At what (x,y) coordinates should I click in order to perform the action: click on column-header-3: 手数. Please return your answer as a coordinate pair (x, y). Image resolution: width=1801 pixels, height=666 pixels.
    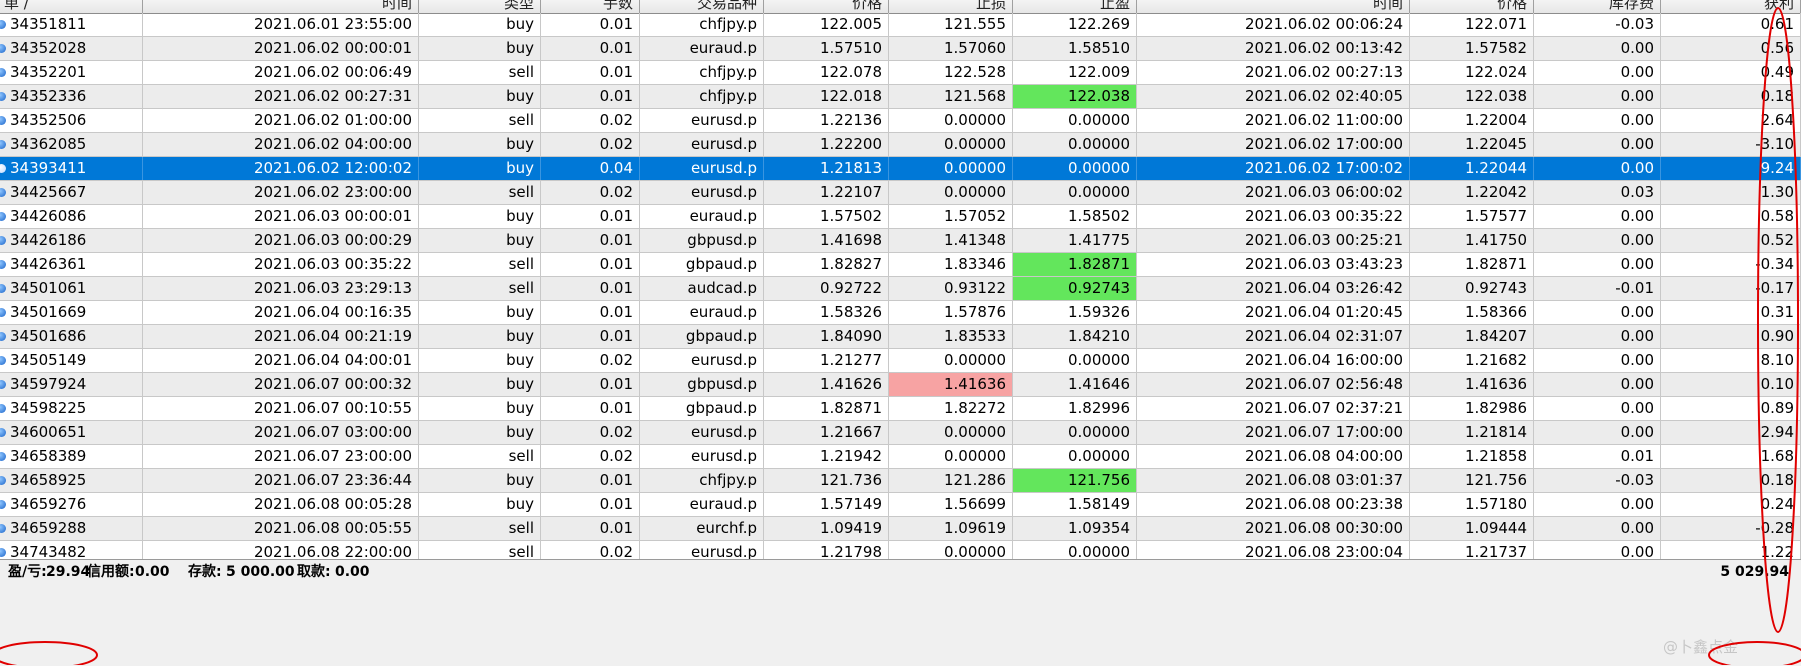
    Looking at the image, I should click on (590, 6).